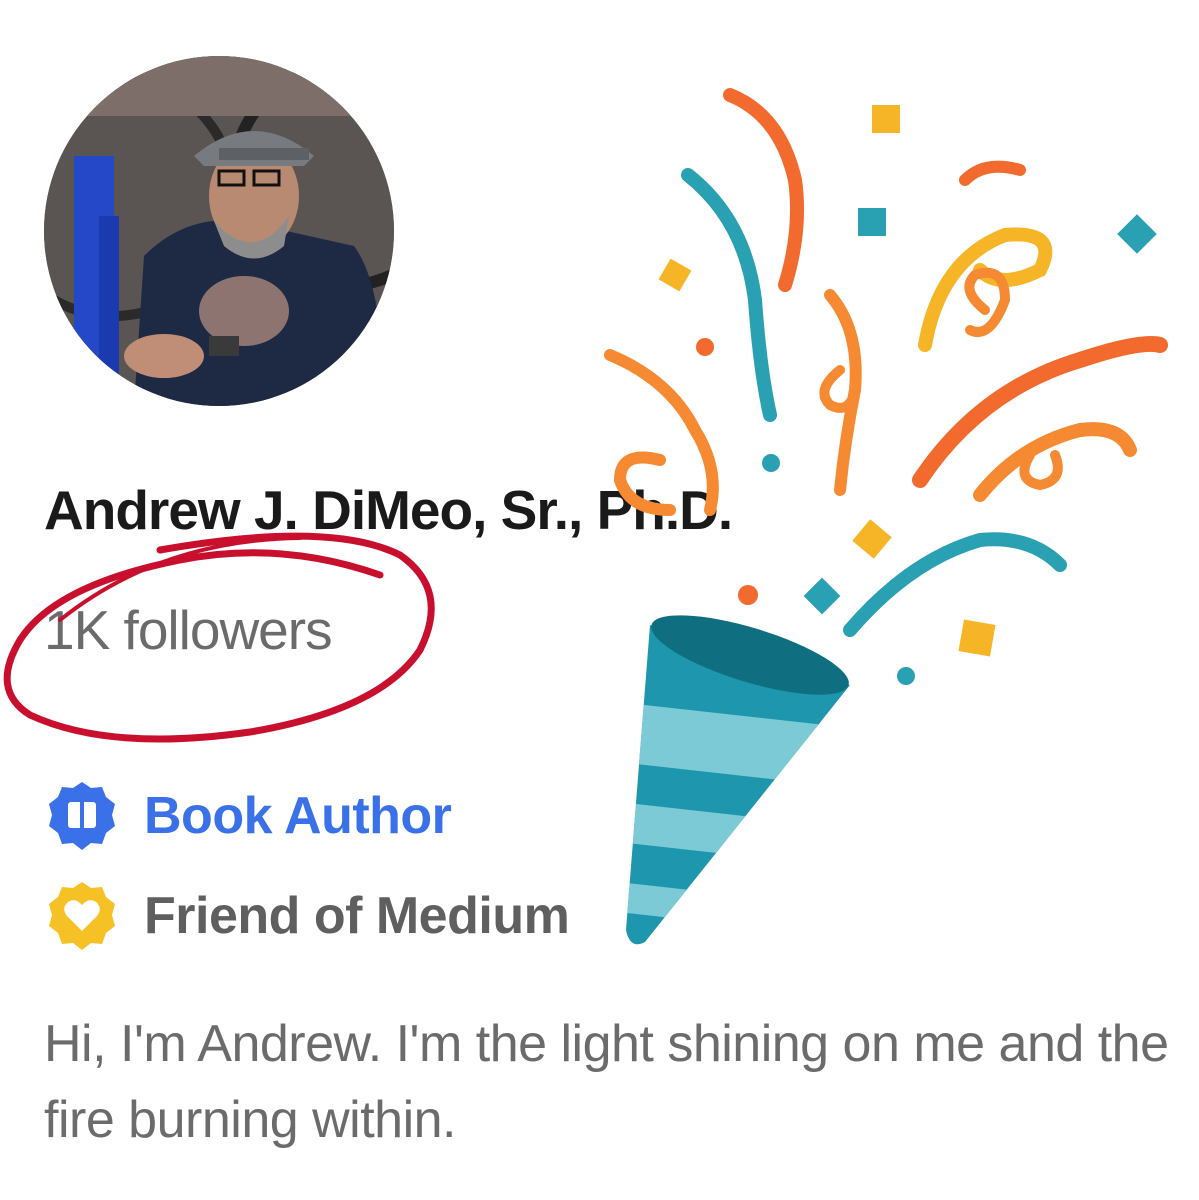 Image resolution: width=1199 pixels, height=1200 pixels. Describe the element at coordinates (82, 916) in the screenshot. I see `heart-badge-icon` at that location.